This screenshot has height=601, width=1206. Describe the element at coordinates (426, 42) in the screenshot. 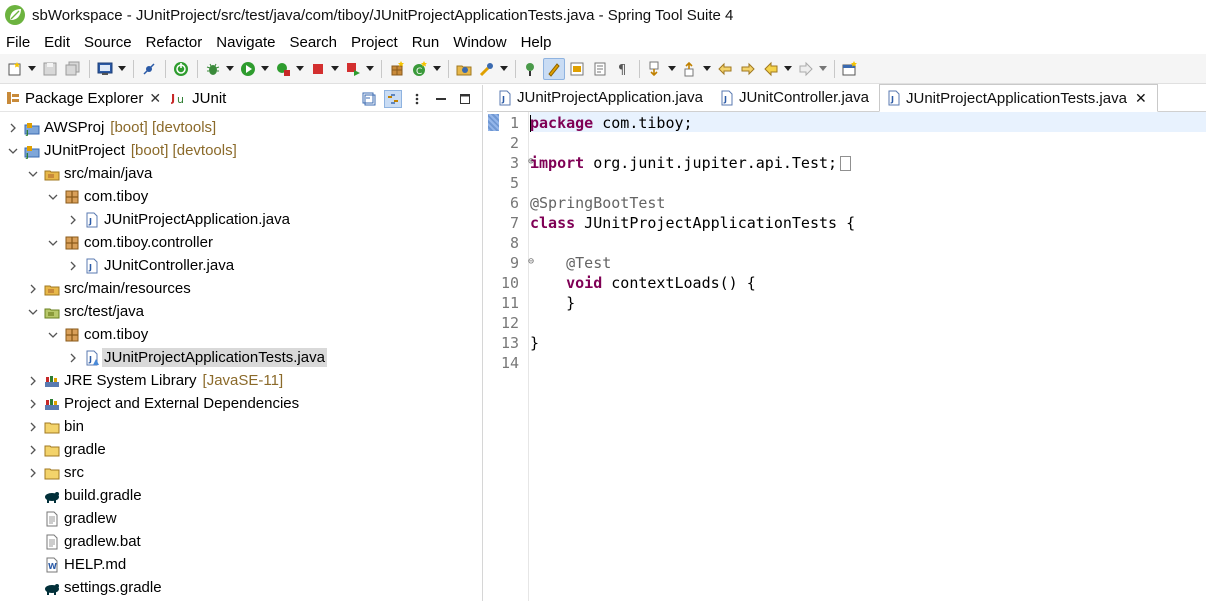

I see `menu-run: Run` at that location.